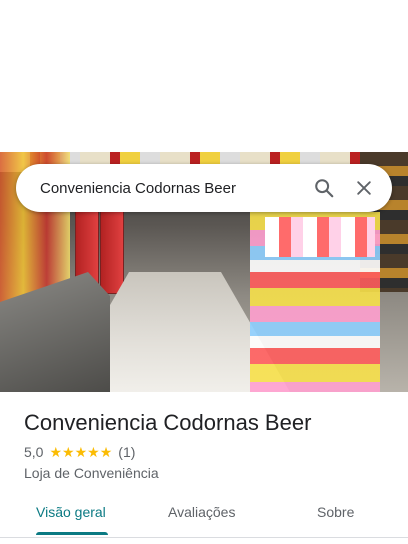 Image resolution: width=408 pixels, height=544 pixels. I want to click on place-title: Conveniencia Codornas Beer, so click(168, 422).